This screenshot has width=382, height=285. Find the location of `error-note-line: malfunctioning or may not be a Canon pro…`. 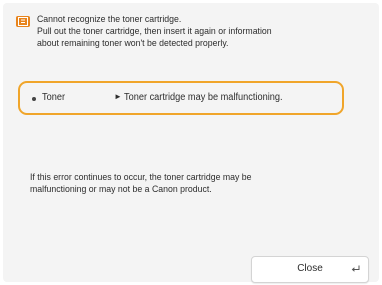

error-note-line: malfunctioning or may not be a Canon pro… is located at coordinates (121, 189).